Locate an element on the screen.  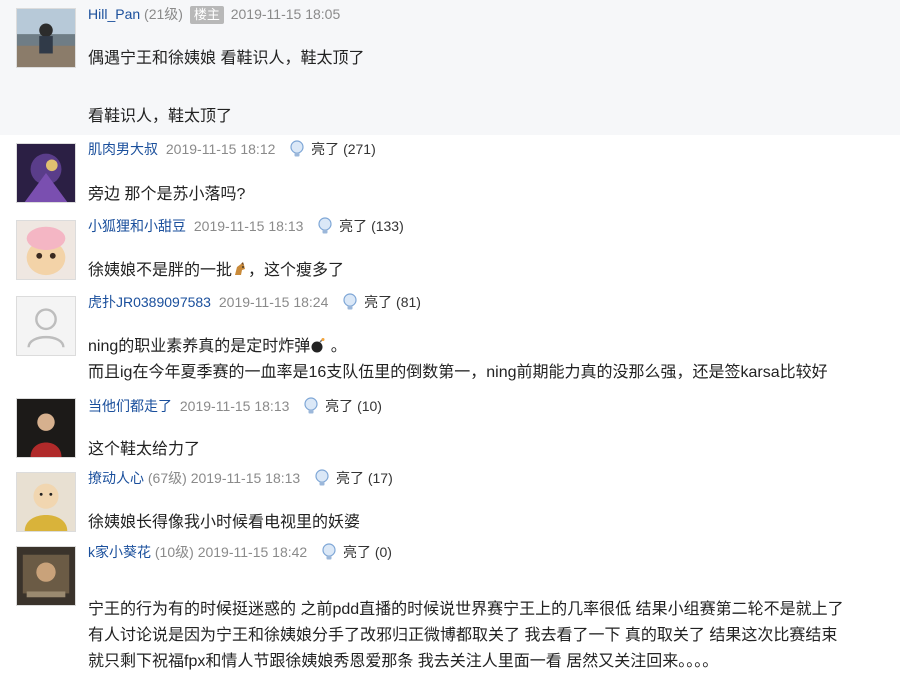
post-meta: 小狐狸和小甜豆 2019-11-15 18:13 亮了 (133) is located at coordinates (246, 226).